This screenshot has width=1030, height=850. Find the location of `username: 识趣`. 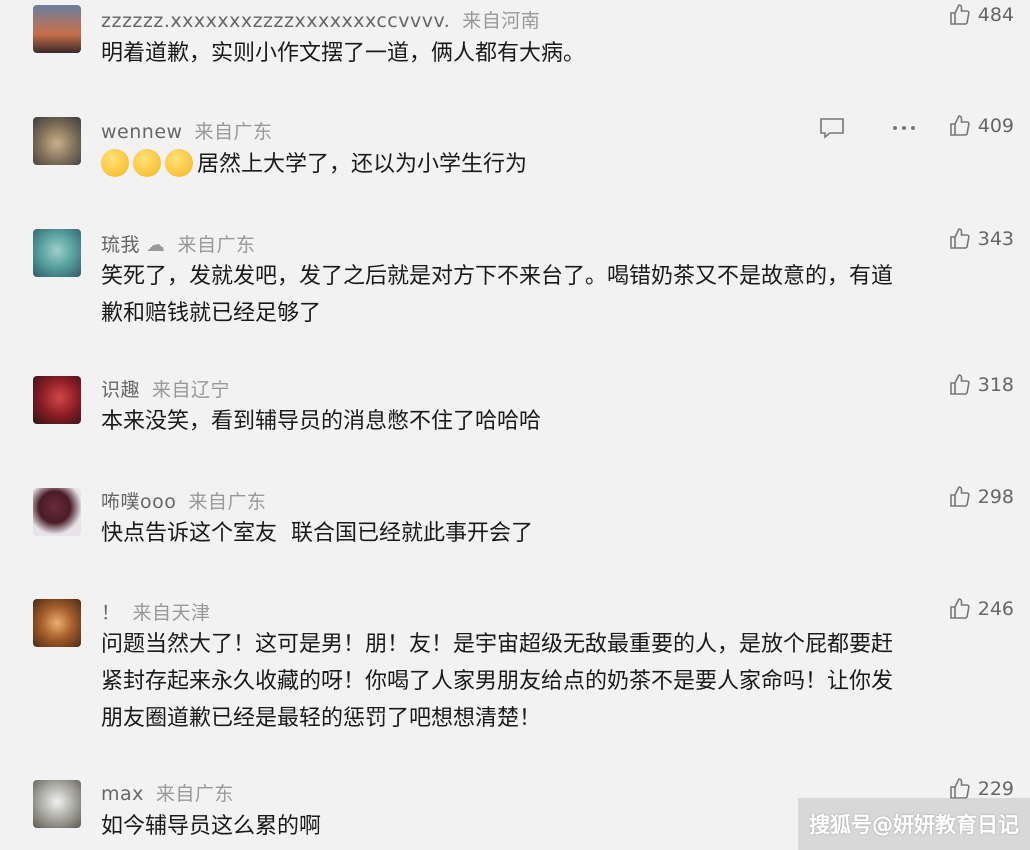

username: 识趣 is located at coordinates (120, 390).